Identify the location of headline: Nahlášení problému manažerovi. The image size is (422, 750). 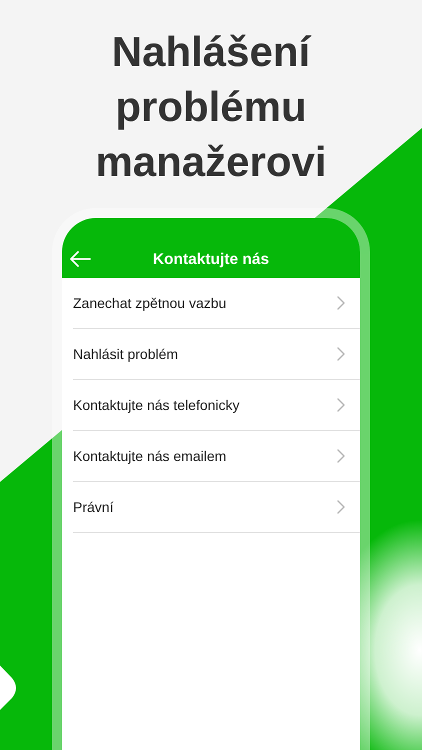
(211, 107).